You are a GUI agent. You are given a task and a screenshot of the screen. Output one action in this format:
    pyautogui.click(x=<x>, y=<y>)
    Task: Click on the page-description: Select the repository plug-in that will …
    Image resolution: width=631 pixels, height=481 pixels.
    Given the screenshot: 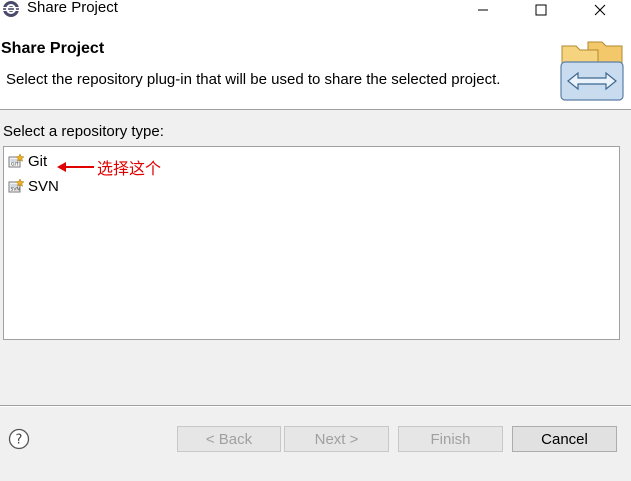 What is the action you would take?
    pyautogui.click(x=253, y=79)
    